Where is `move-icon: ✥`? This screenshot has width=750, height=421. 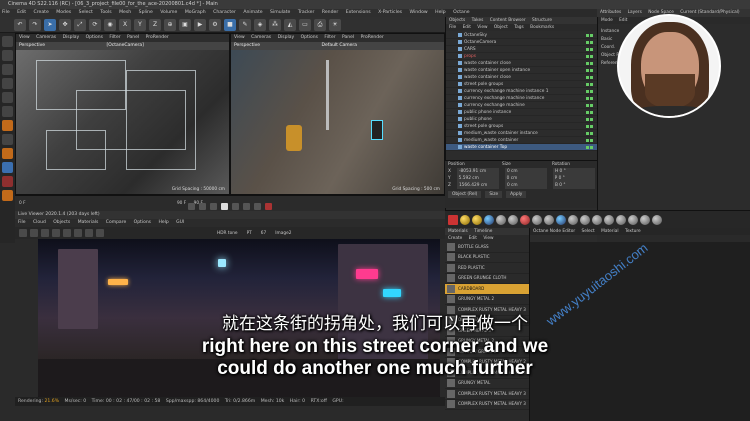 move-icon: ✥ is located at coordinates (65, 24).